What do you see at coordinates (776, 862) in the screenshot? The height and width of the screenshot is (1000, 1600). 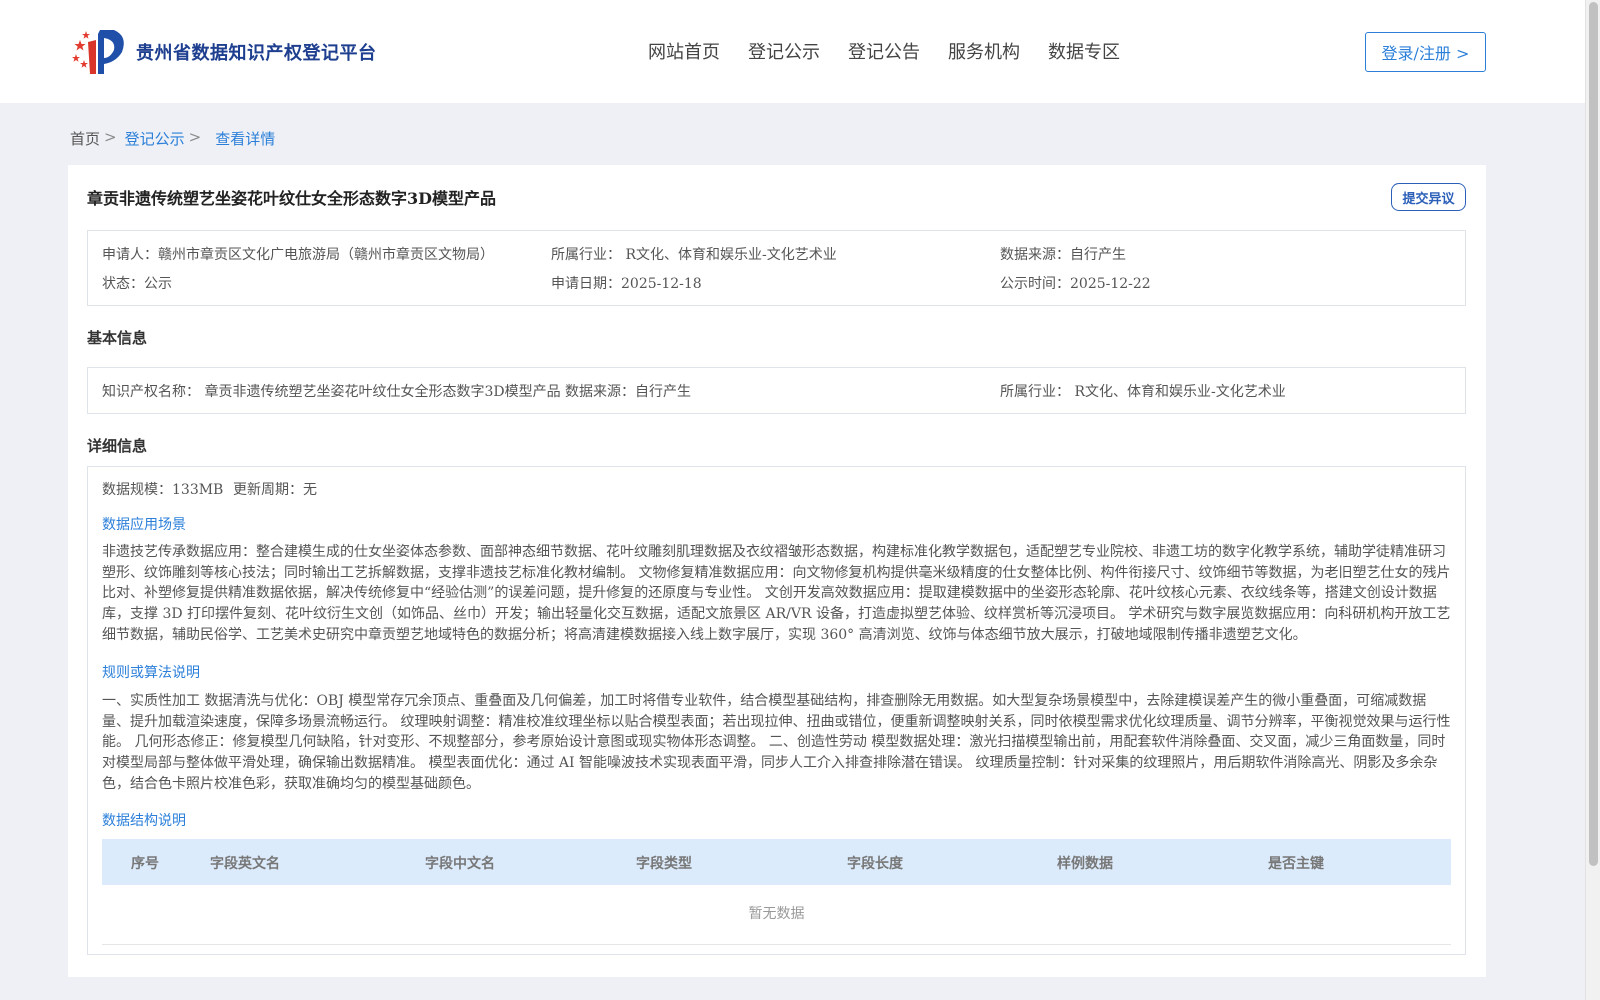 I see `data-structure-table-header: 序号 字段英文名 字段中文名 字段类型 字段长度 样例数据 是否主键` at bounding box center [776, 862].